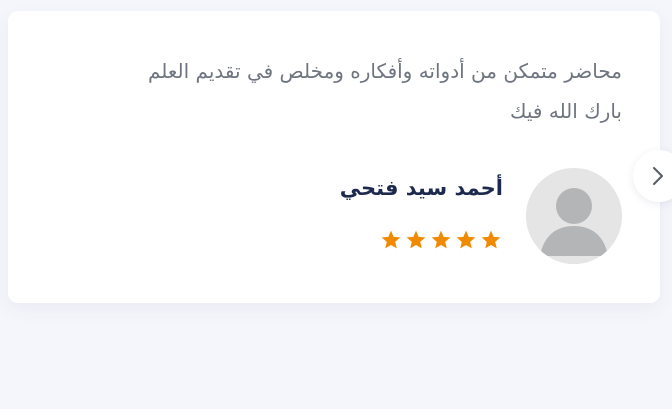  What do you see at coordinates (658, 176) in the screenshot?
I see `chevron-right-icon` at bounding box center [658, 176].